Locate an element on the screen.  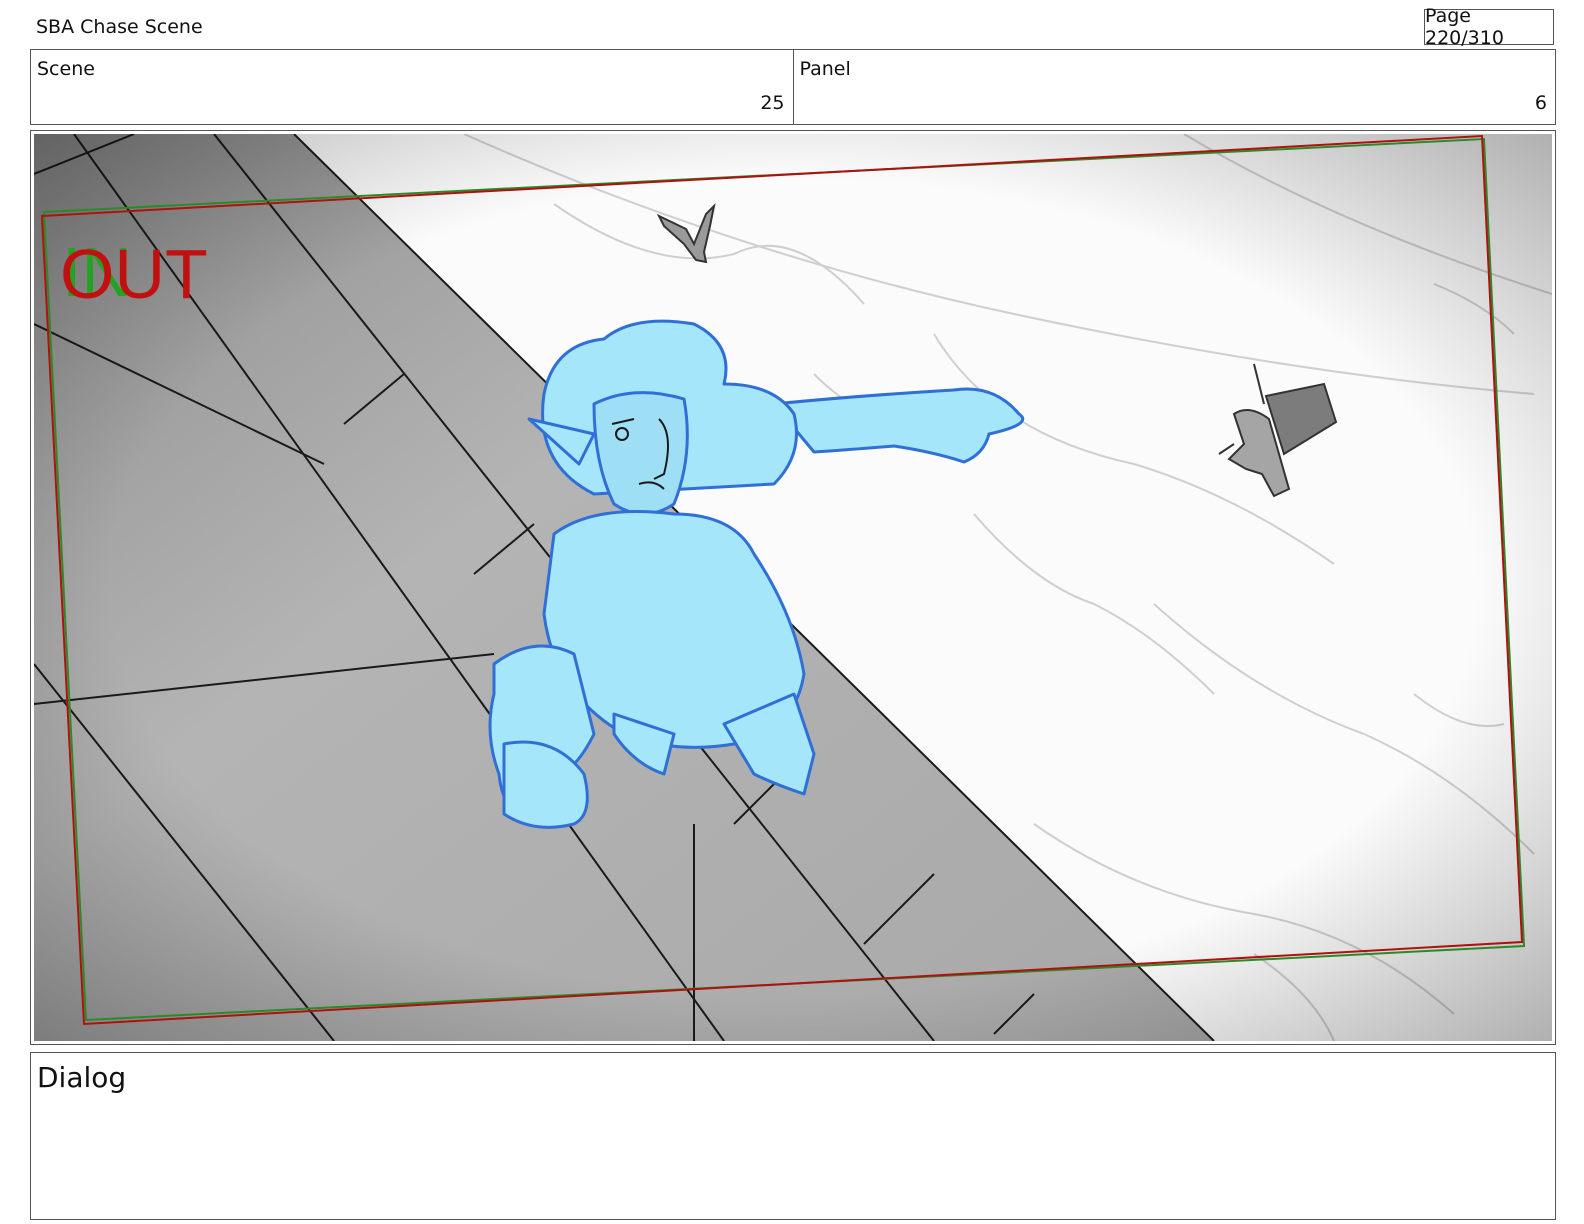
panel-number: 6 is located at coordinates (1540, 103).